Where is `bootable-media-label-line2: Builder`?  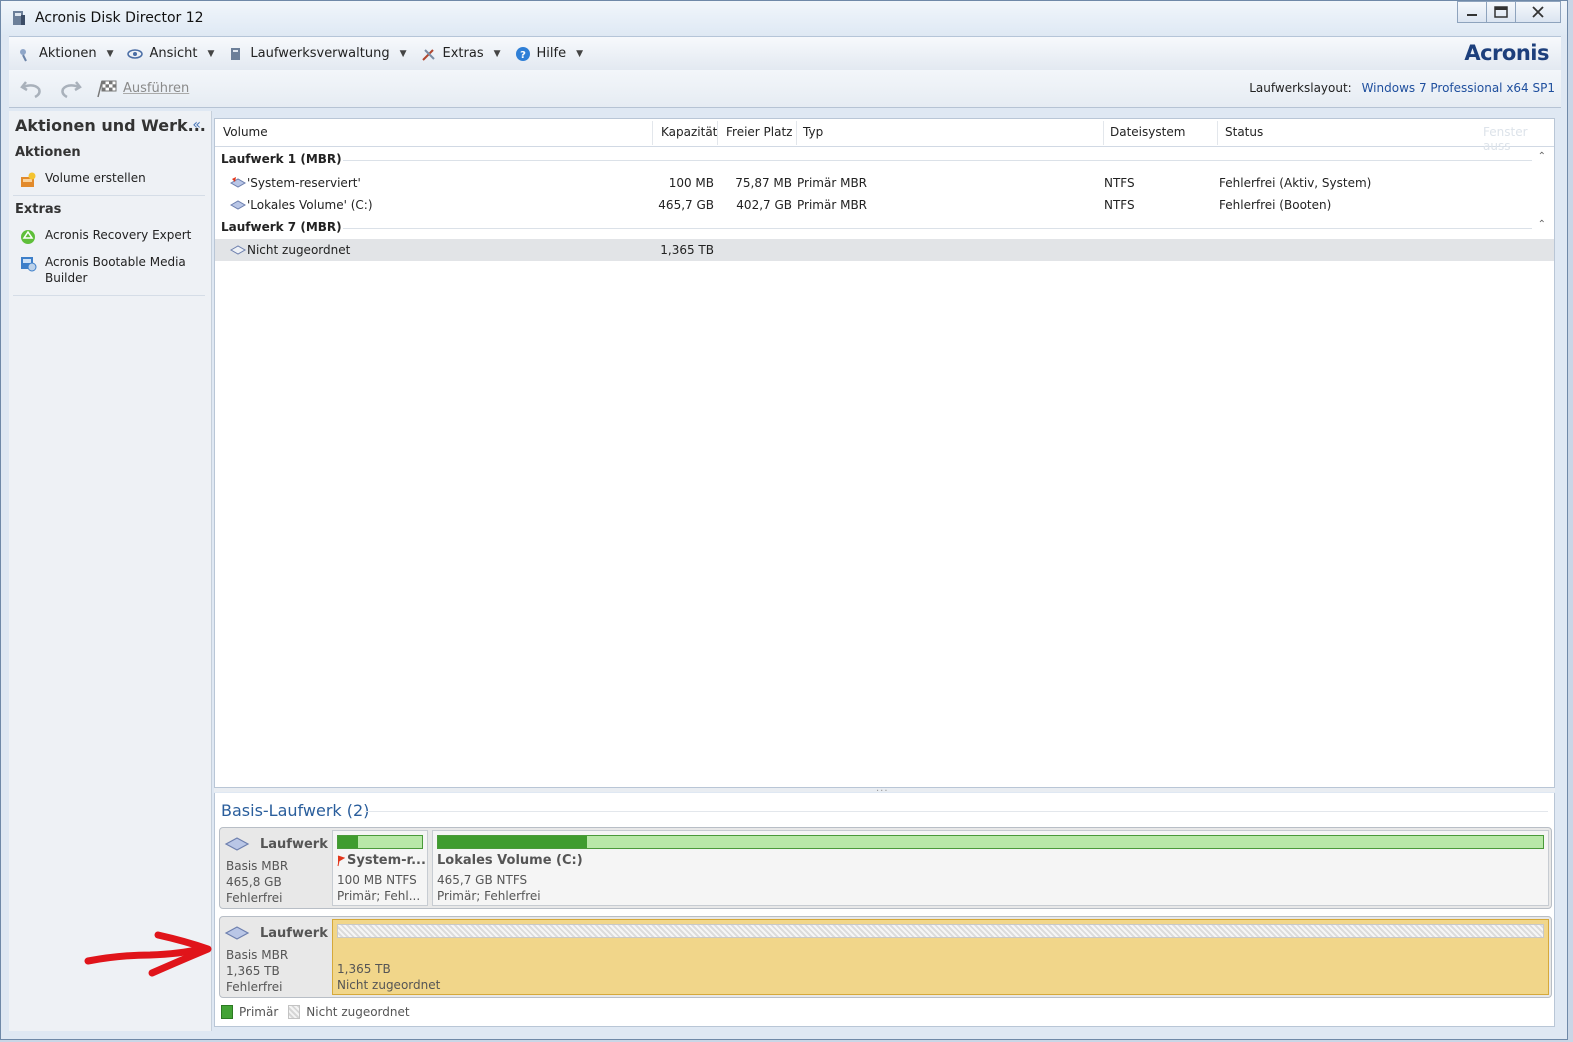 bootable-media-label-line2: Builder is located at coordinates (66, 278).